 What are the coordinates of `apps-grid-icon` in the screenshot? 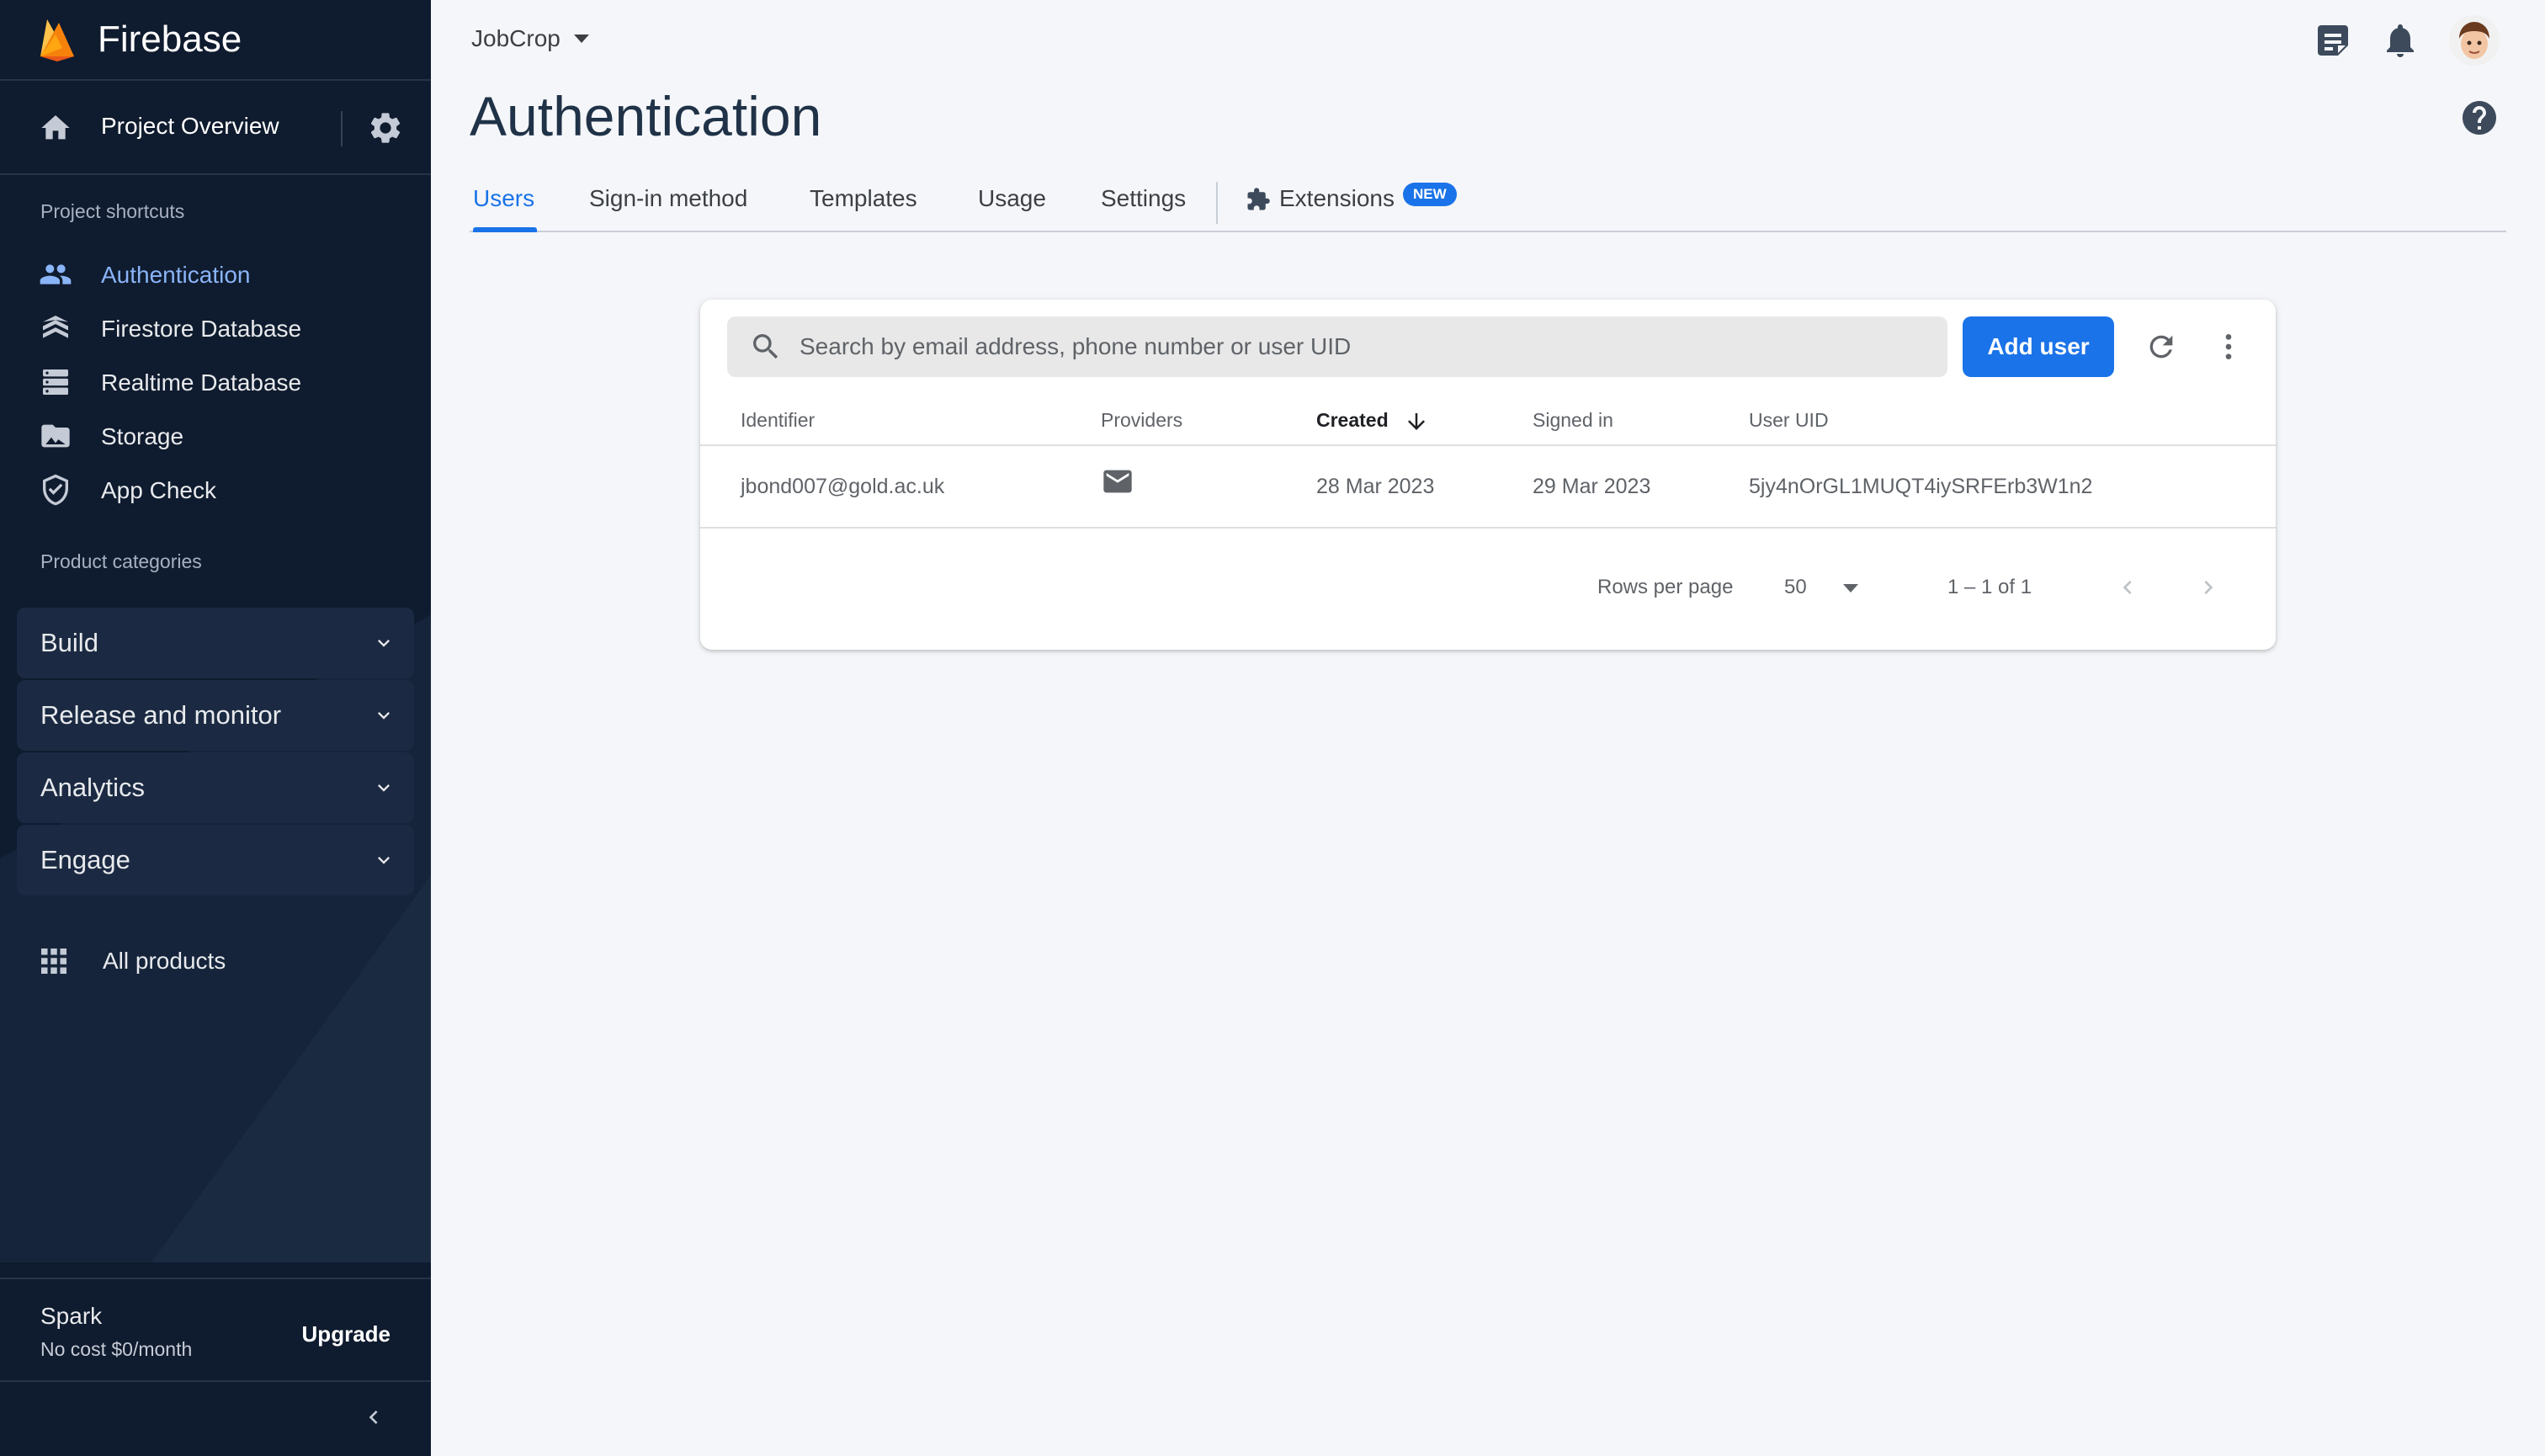 It's located at (53, 961).